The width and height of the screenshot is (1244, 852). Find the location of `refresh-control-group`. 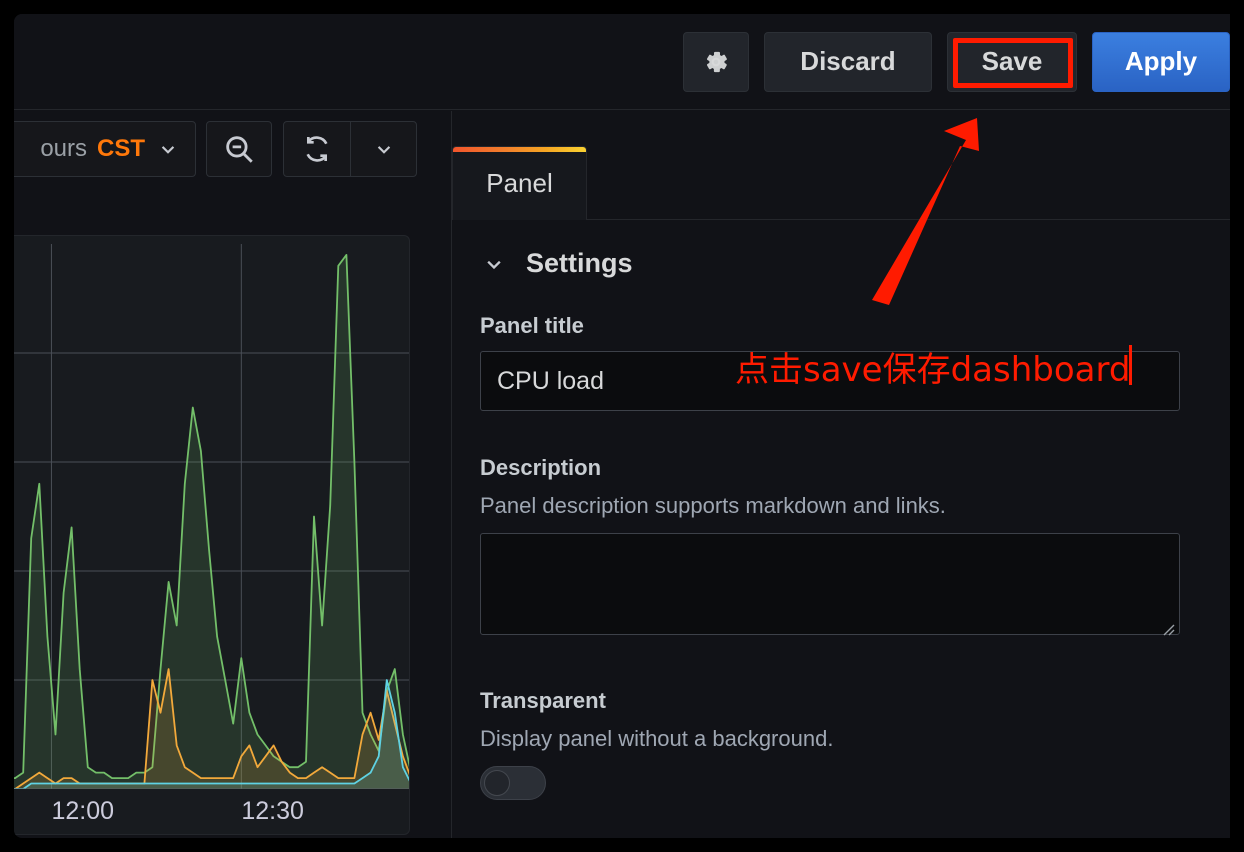

refresh-control-group is located at coordinates (350, 149).